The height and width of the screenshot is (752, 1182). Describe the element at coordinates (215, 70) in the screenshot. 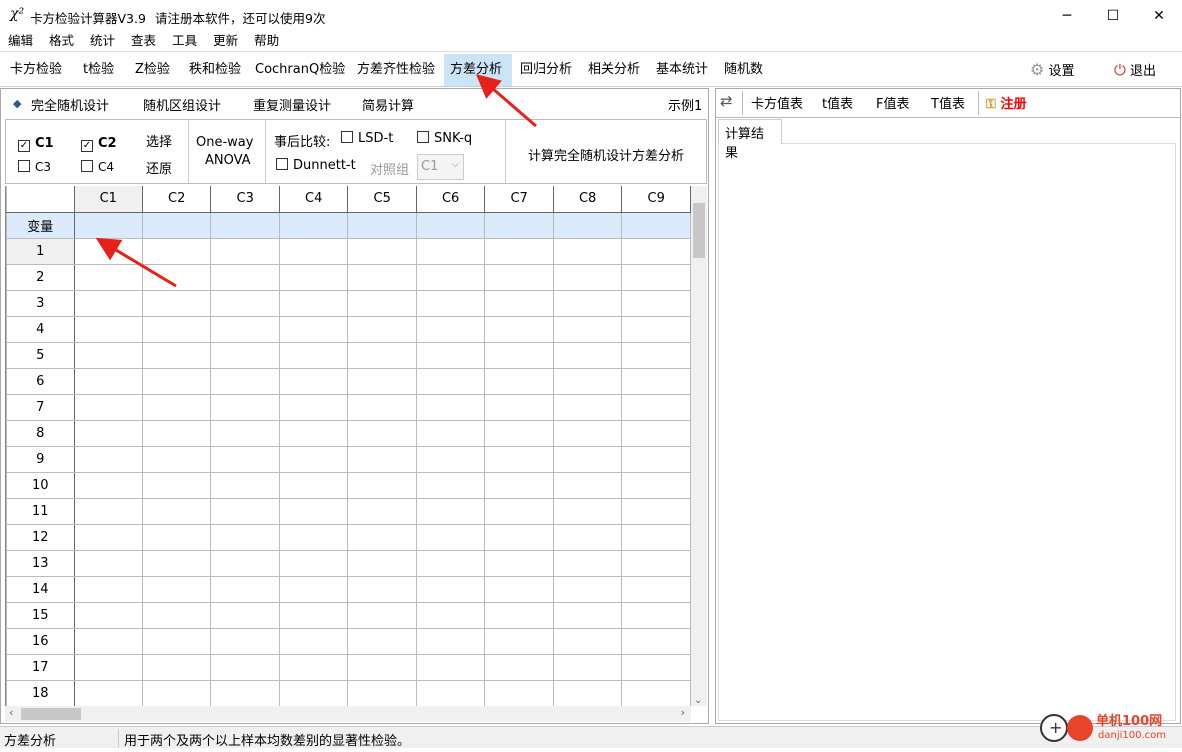

I see `tab-rank-sum: 秩和检验` at that location.